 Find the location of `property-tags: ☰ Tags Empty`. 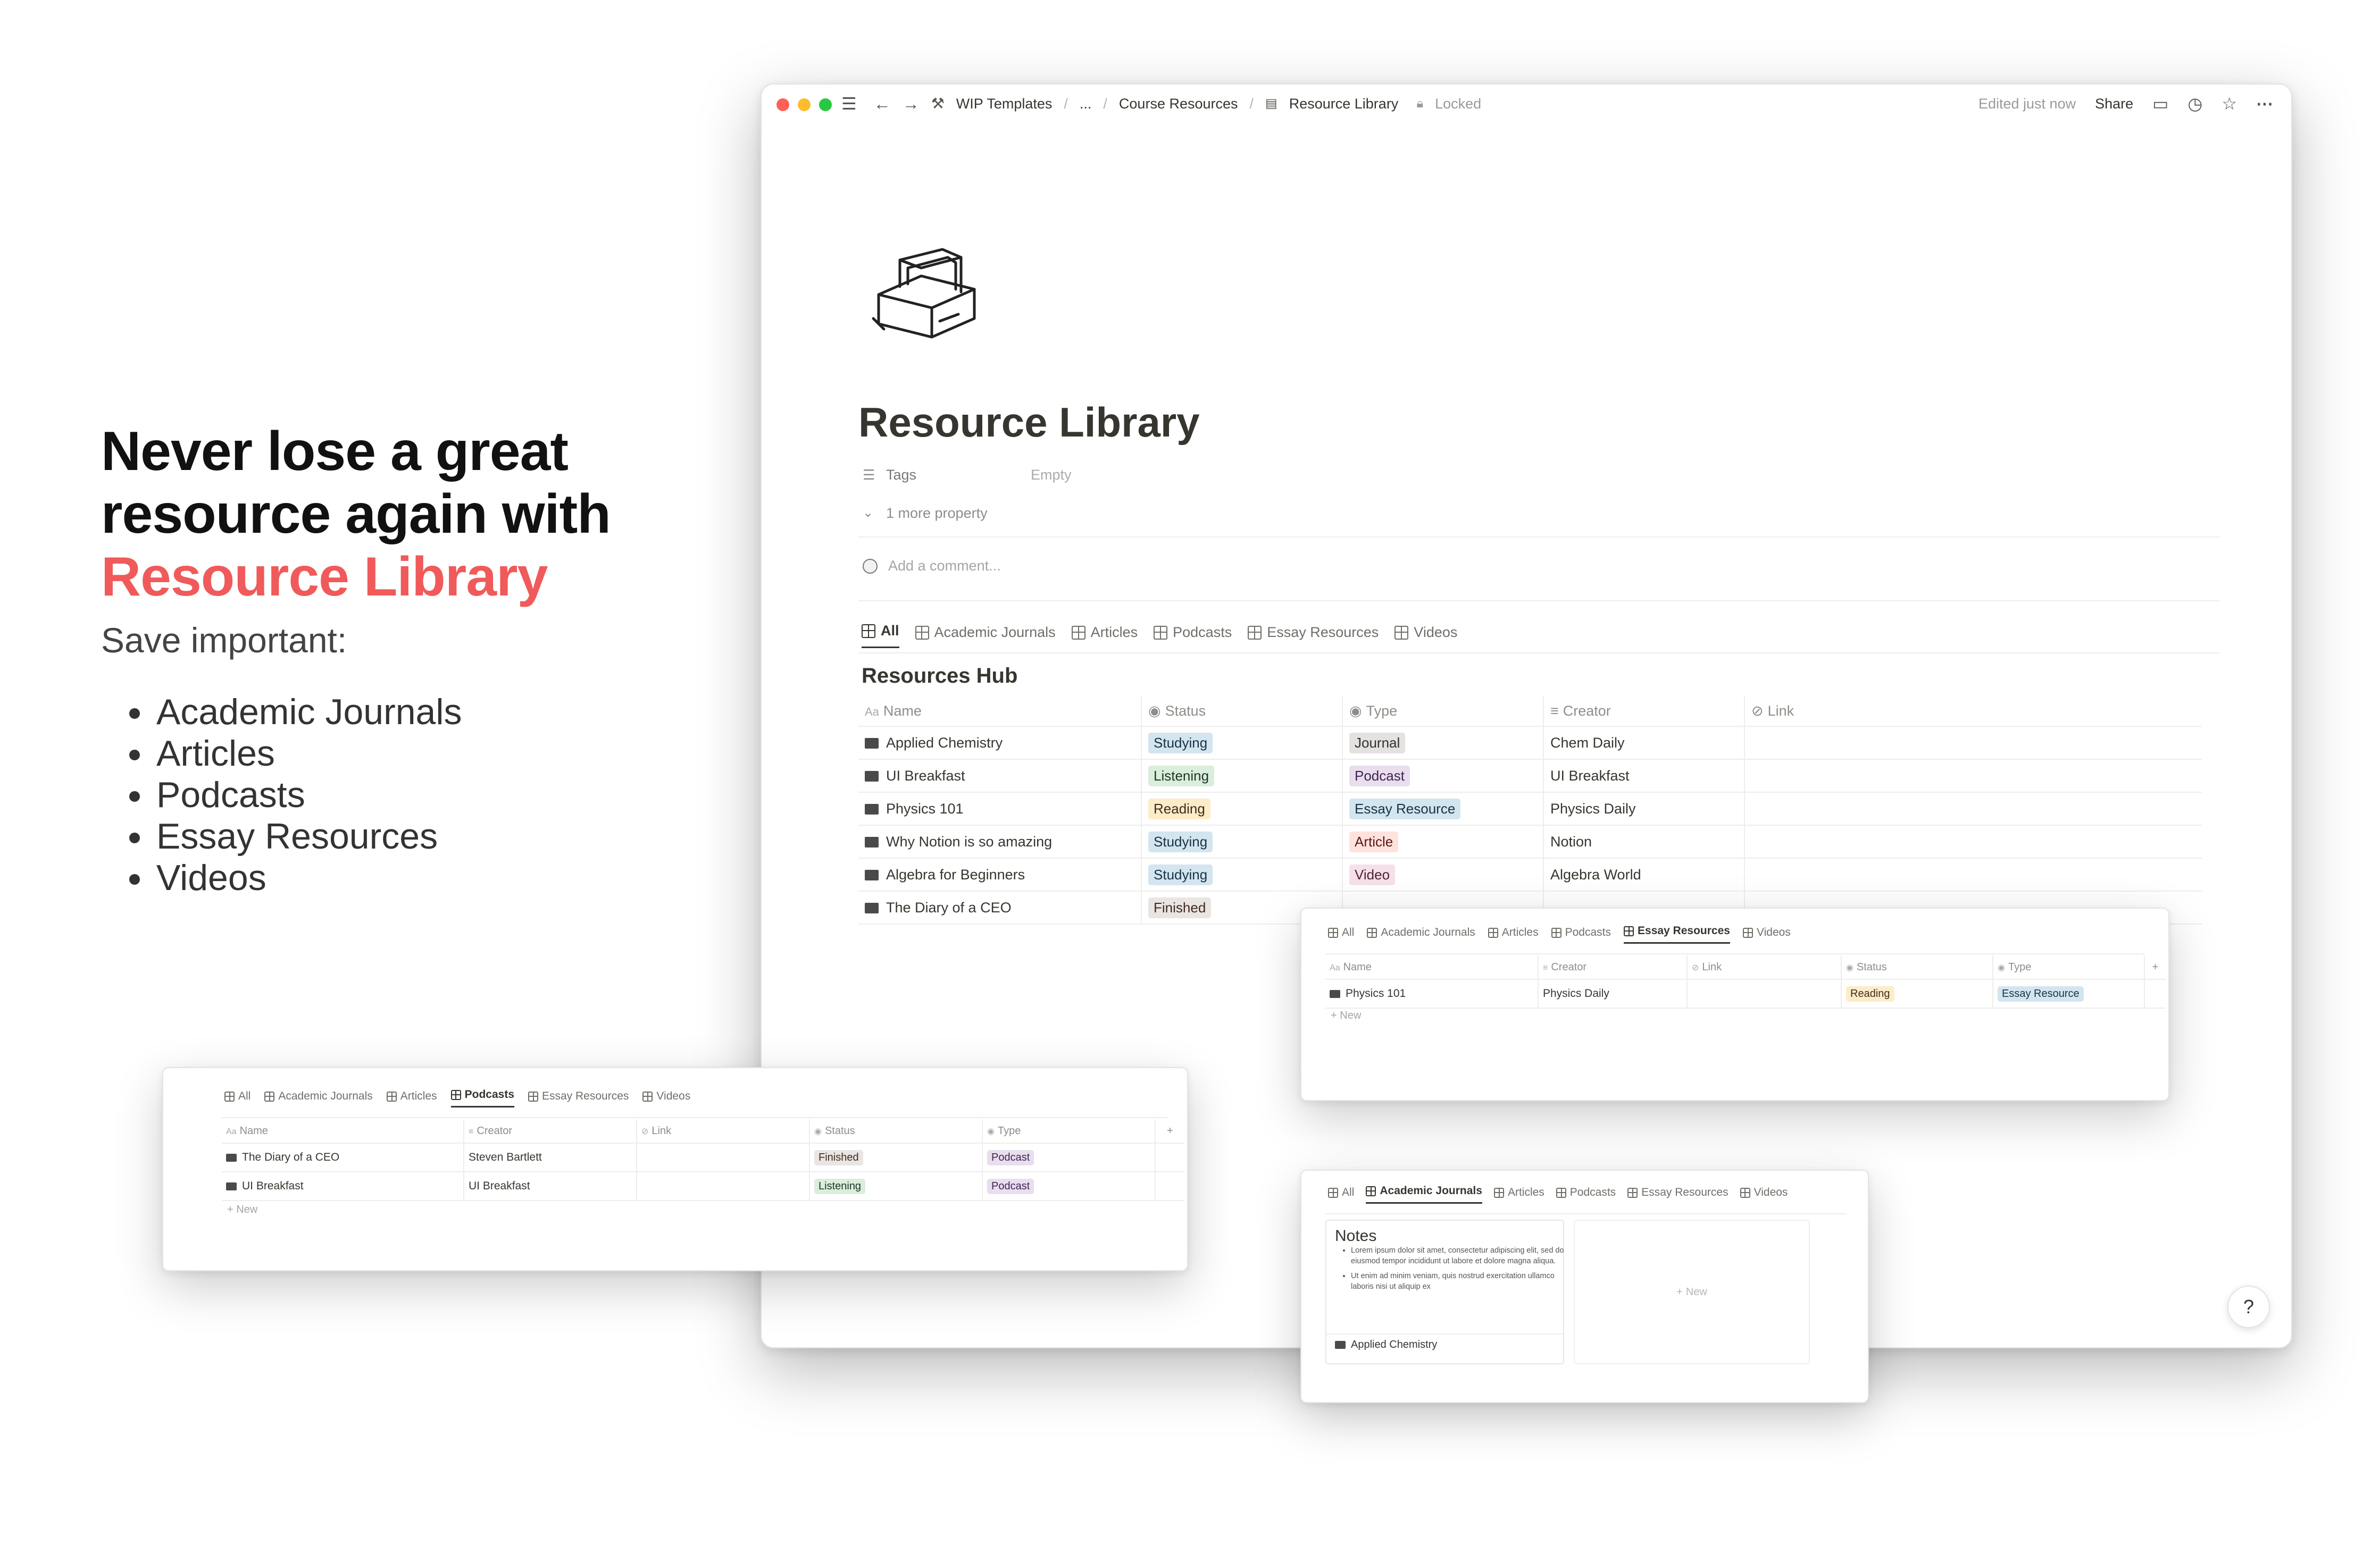

property-tags: ☰ Tags Empty is located at coordinates (967, 475).